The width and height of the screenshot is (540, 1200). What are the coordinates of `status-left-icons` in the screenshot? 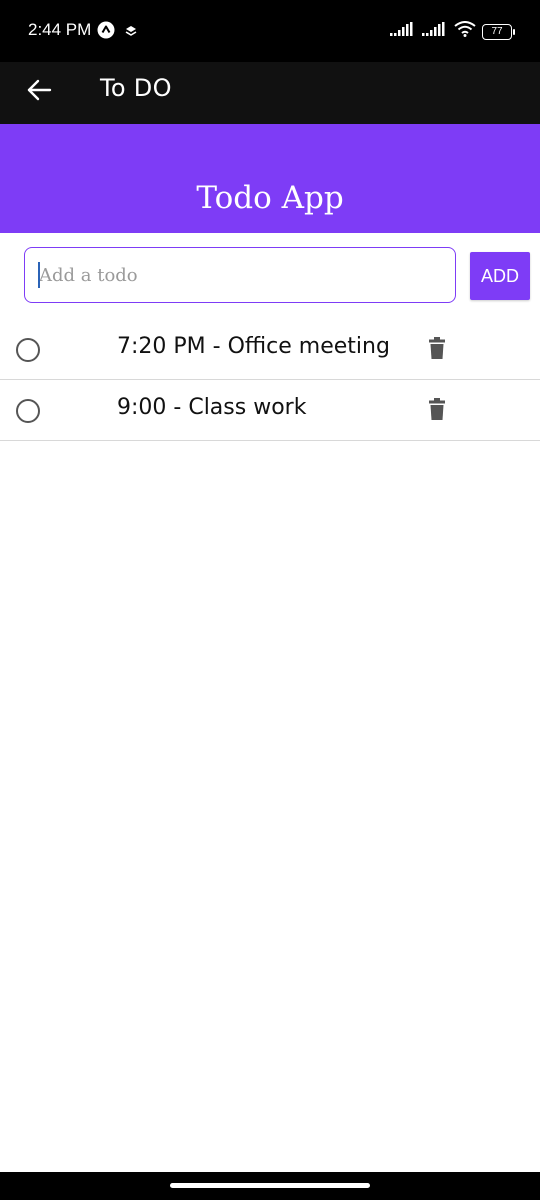 It's located at (117, 32).